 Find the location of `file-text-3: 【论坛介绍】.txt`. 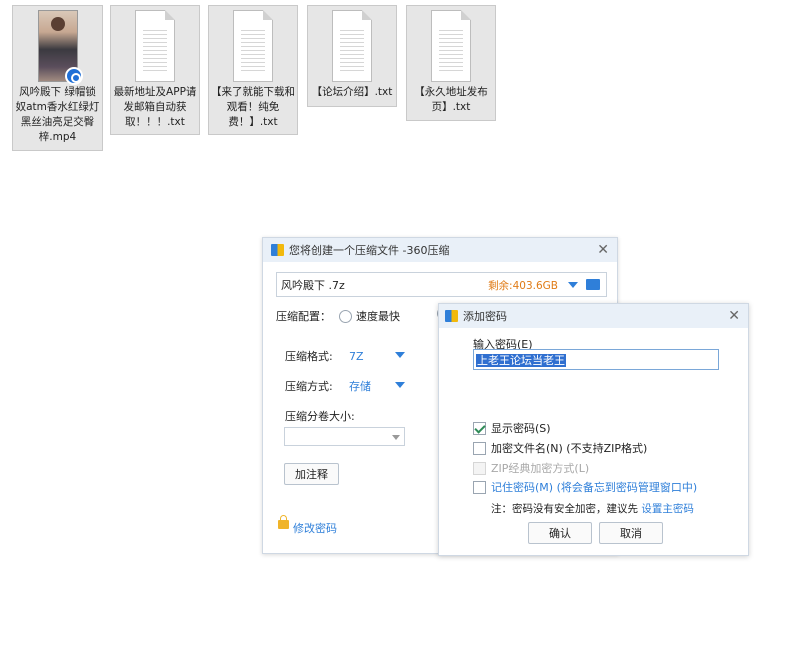

file-text-3: 【论坛介绍】.txt is located at coordinates (352, 56).